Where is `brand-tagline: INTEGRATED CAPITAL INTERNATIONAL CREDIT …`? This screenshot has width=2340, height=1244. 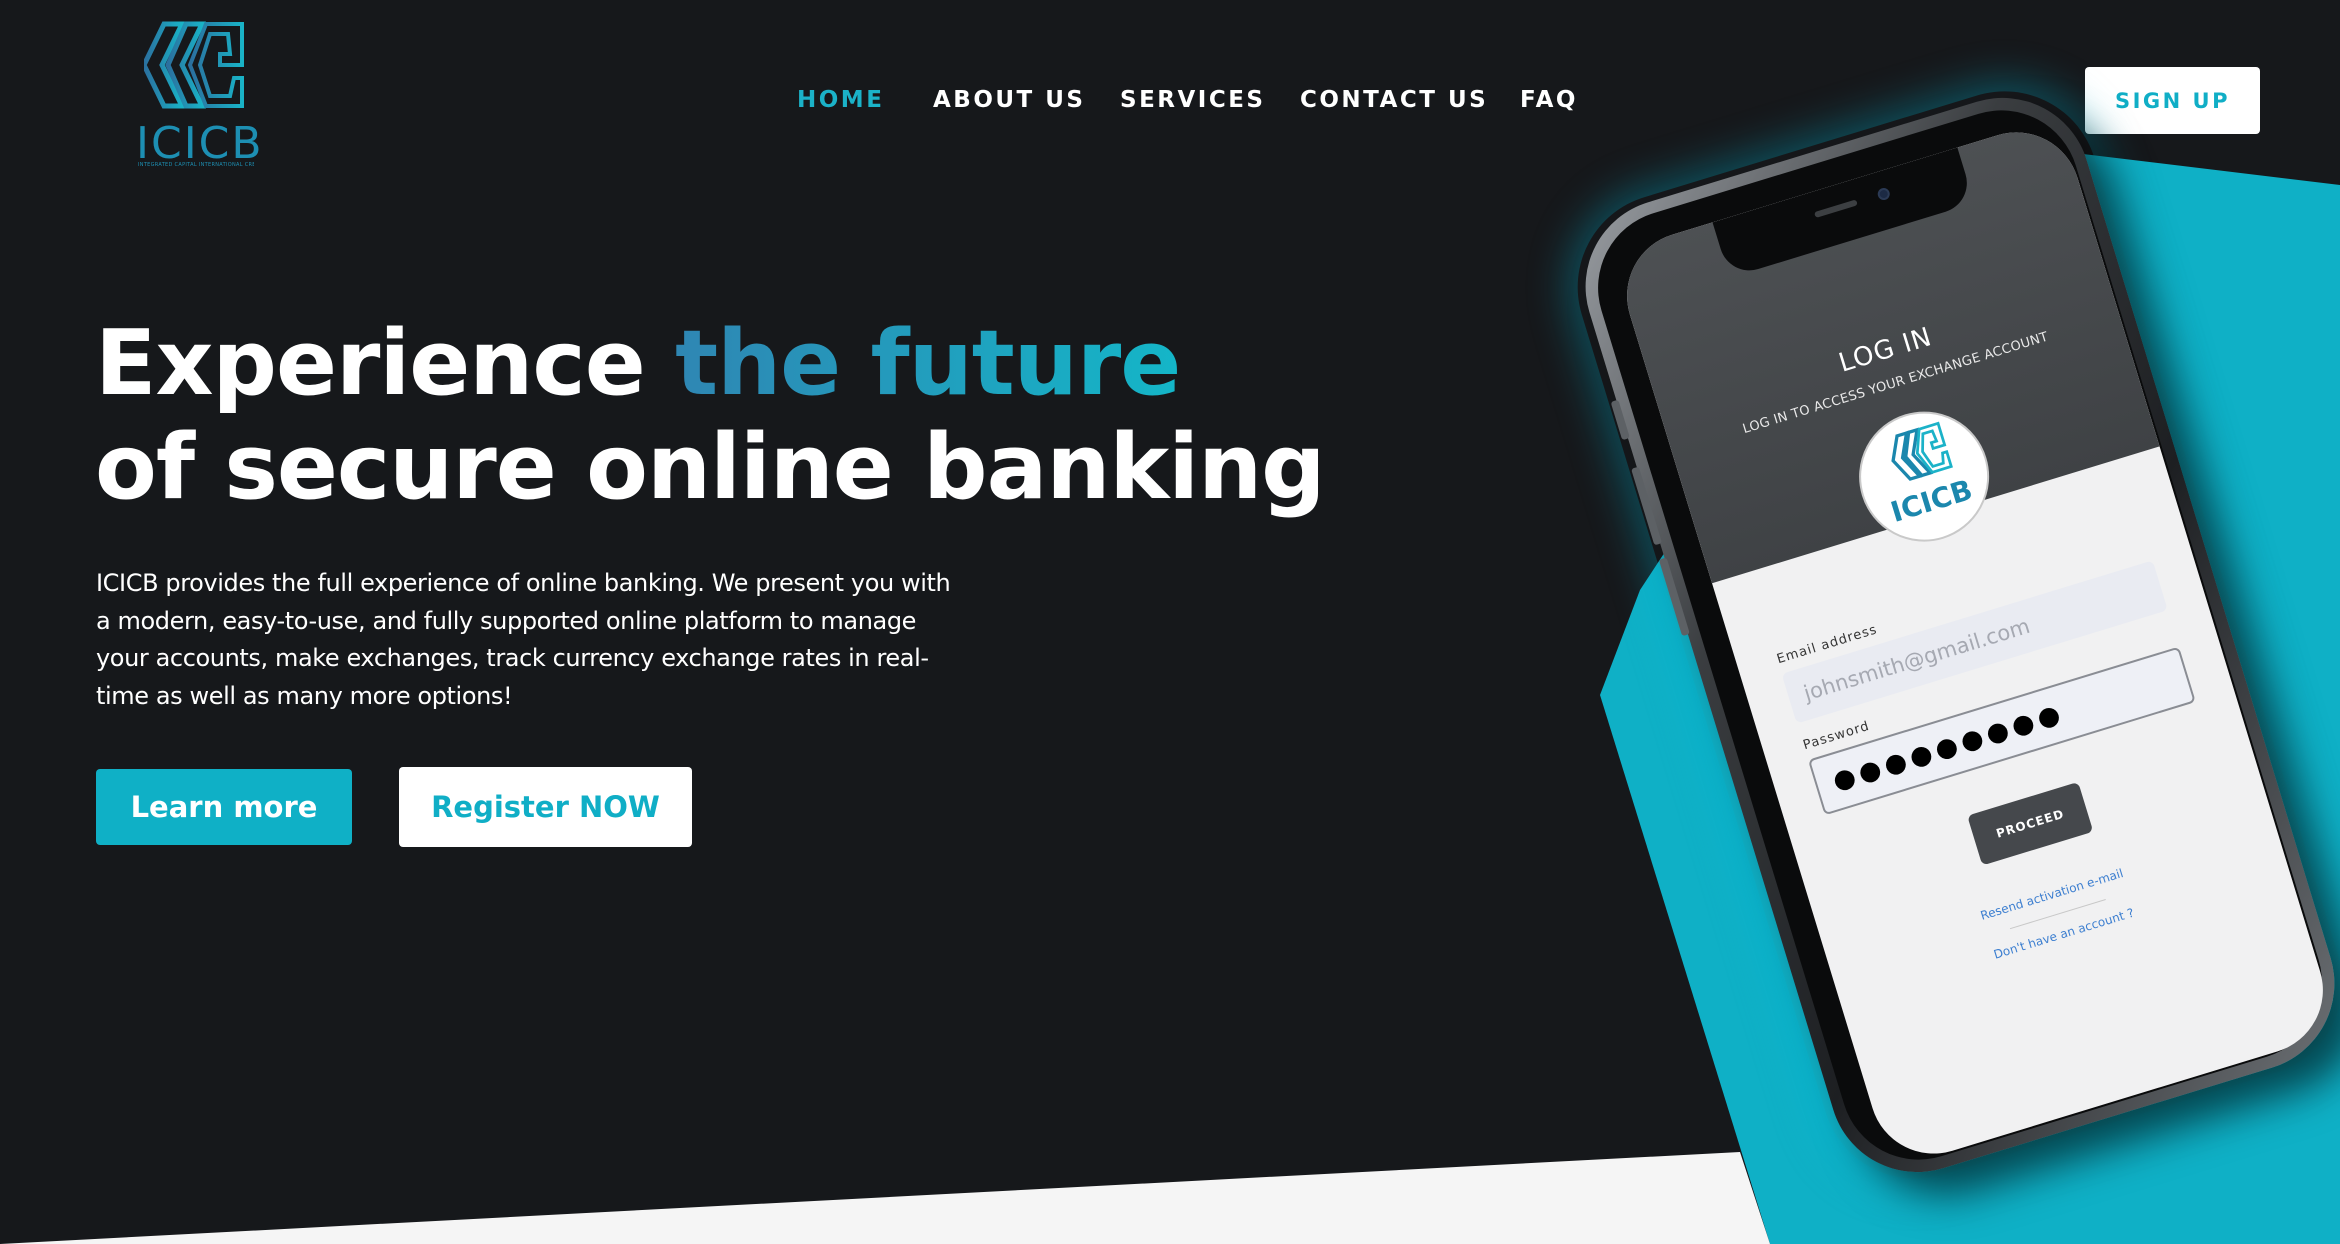
brand-tagline: INTEGRATED CAPITAL INTERNATIONAL CREDIT … is located at coordinates (196, 165).